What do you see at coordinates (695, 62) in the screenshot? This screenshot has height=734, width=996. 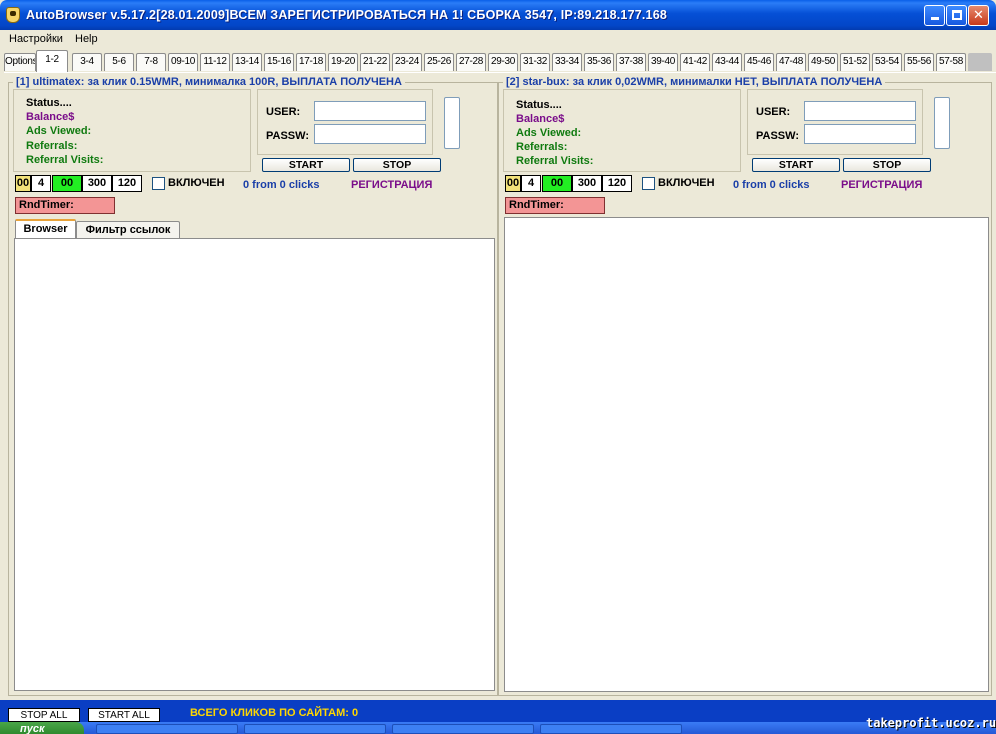 I see `tab-41-42: 41-42` at bounding box center [695, 62].